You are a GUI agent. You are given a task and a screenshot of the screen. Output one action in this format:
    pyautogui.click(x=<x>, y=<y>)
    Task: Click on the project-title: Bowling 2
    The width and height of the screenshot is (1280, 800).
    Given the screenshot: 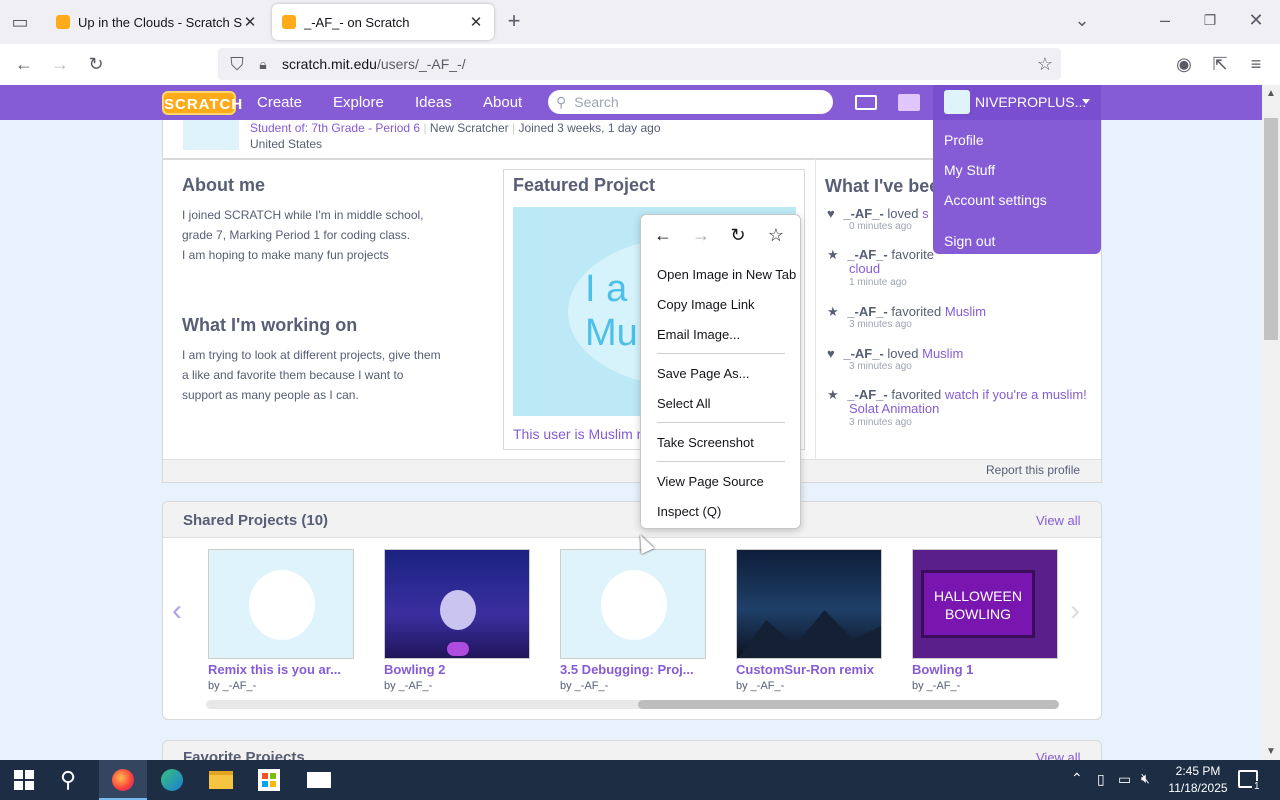 What is the action you would take?
    pyautogui.click(x=414, y=669)
    